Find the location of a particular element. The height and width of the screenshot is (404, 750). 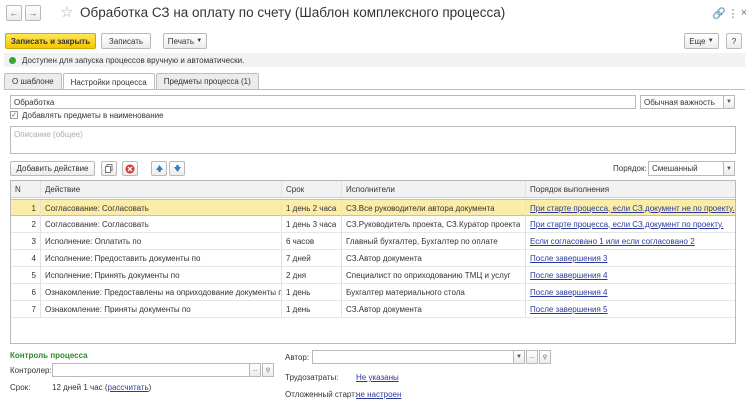

tab-divider is located at coordinates (374, 89).